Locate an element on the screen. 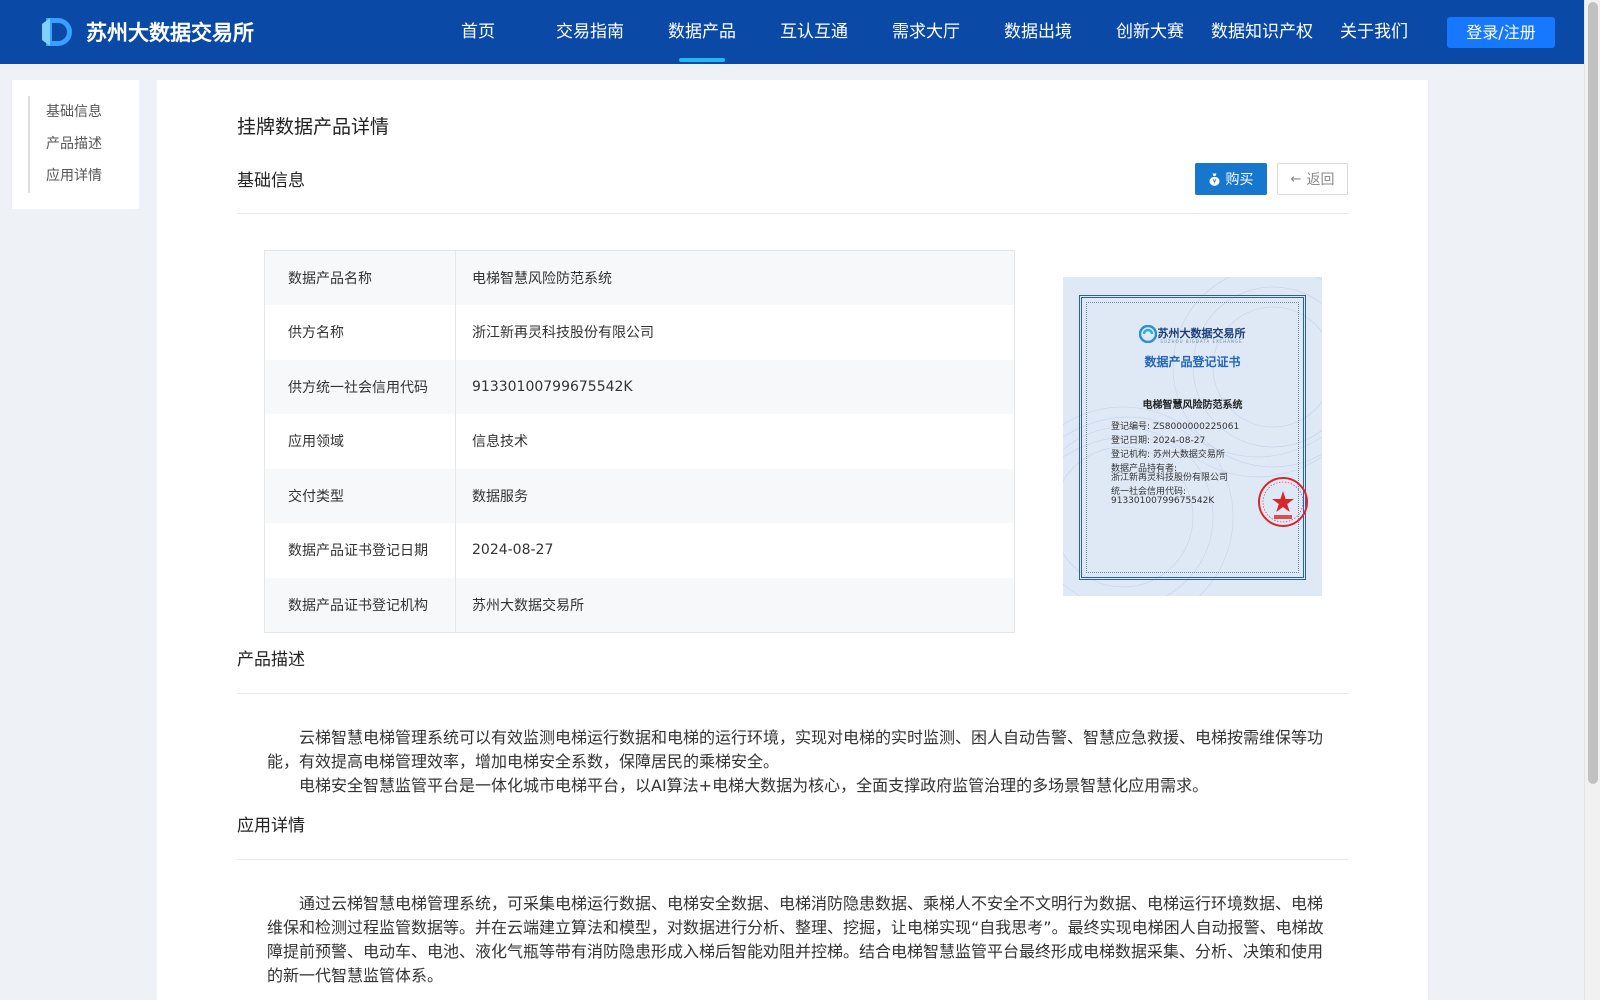  certificate-title: 数据产品登记证书 is located at coordinates (1192, 362).